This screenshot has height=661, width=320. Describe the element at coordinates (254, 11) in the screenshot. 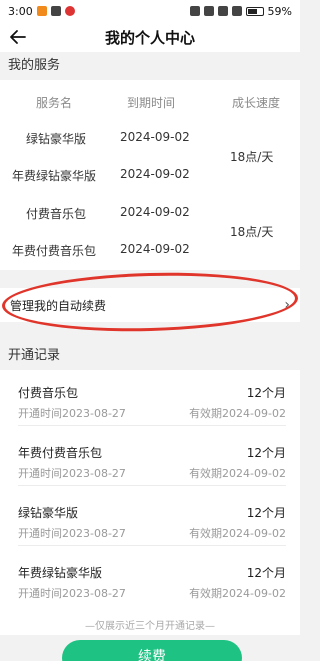

I see `battery-icon` at that location.